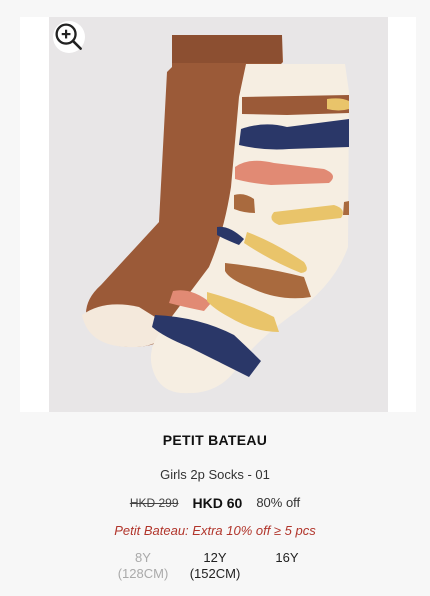 The height and width of the screenshot is (596, 430). What do you see at coordinates (278, 502) in the screenshot?
I see `discount-label: 80% off` at bounding box center [278, 502].